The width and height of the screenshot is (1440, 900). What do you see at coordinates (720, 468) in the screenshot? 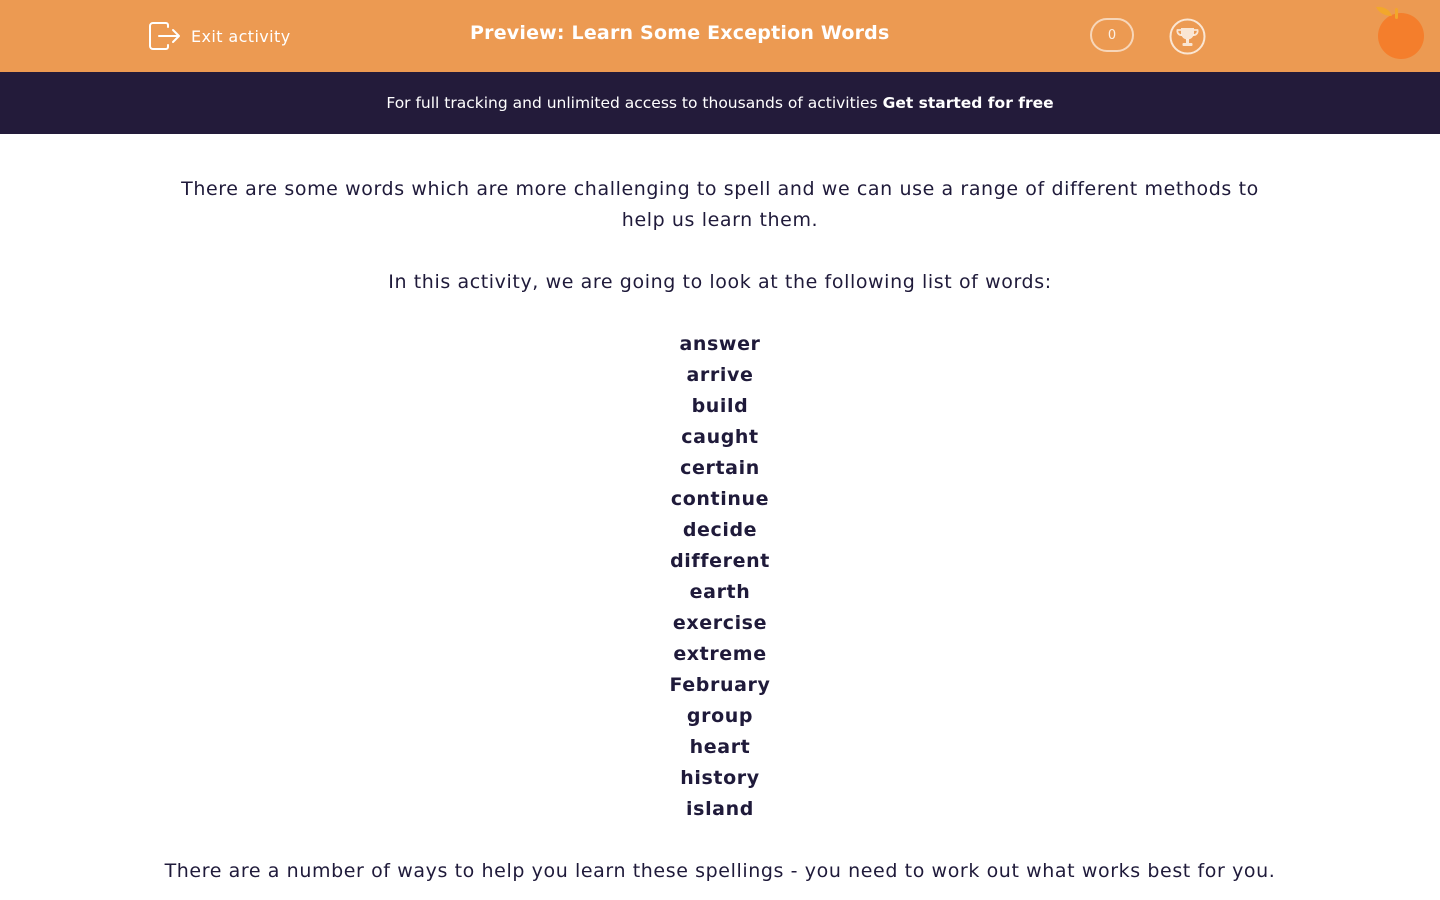
I see `word-item: certain` at bounding box center [720, 468].